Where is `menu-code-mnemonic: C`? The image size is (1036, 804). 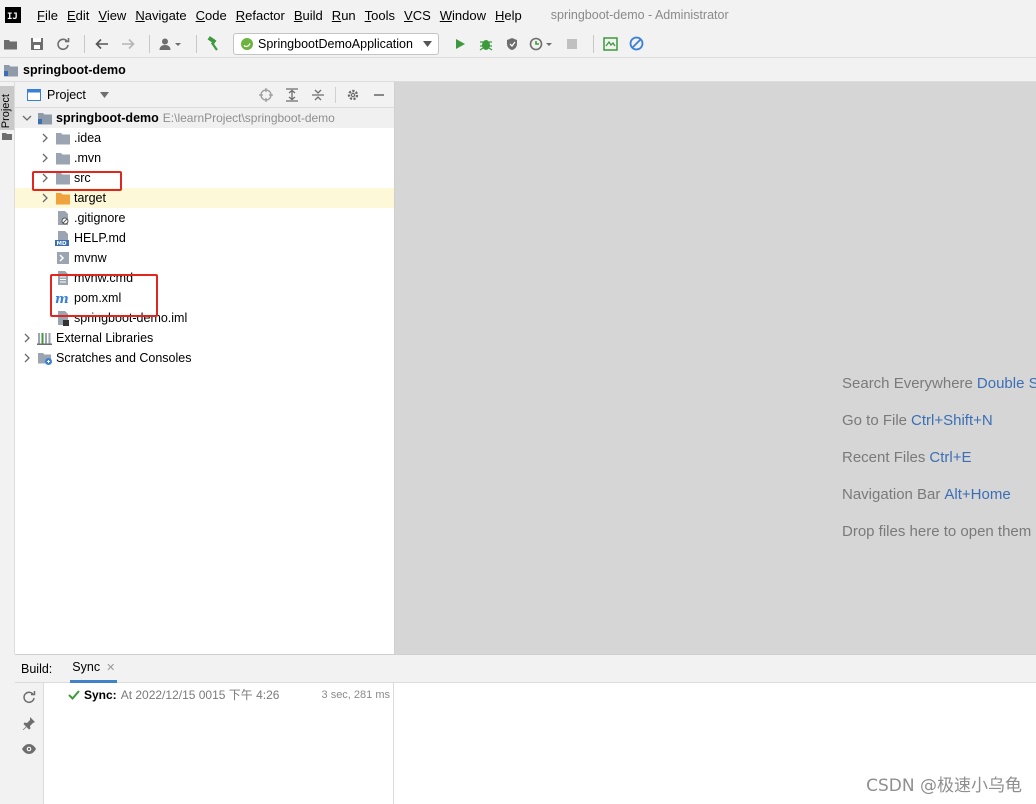
menu-code-mnemonic: C is located at coordinates (200, 15).